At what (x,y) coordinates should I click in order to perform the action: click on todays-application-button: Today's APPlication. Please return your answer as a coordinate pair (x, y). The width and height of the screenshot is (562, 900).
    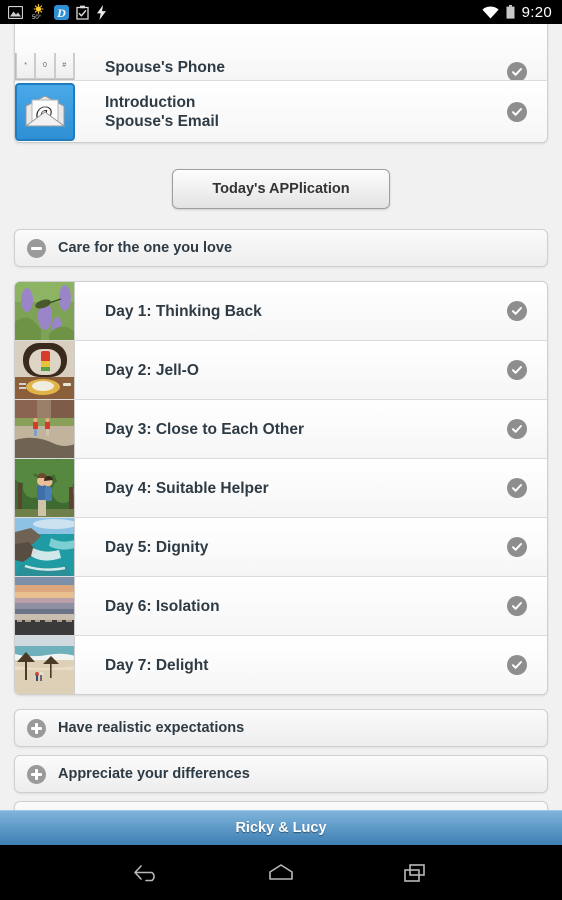
    Looking at the image, I should click on (281, 189).